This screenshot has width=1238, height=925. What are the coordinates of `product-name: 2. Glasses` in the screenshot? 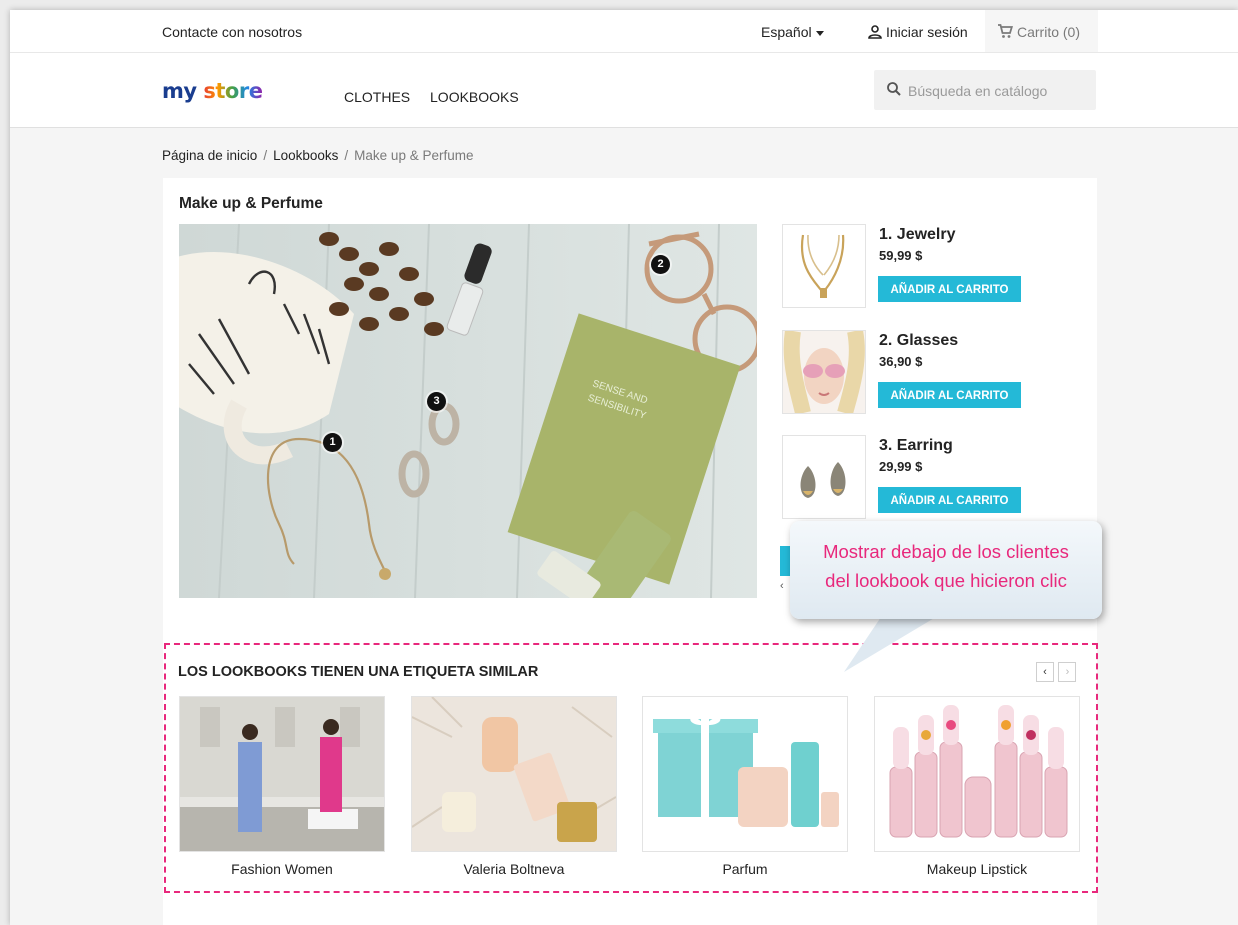 It's located at (918, 341).